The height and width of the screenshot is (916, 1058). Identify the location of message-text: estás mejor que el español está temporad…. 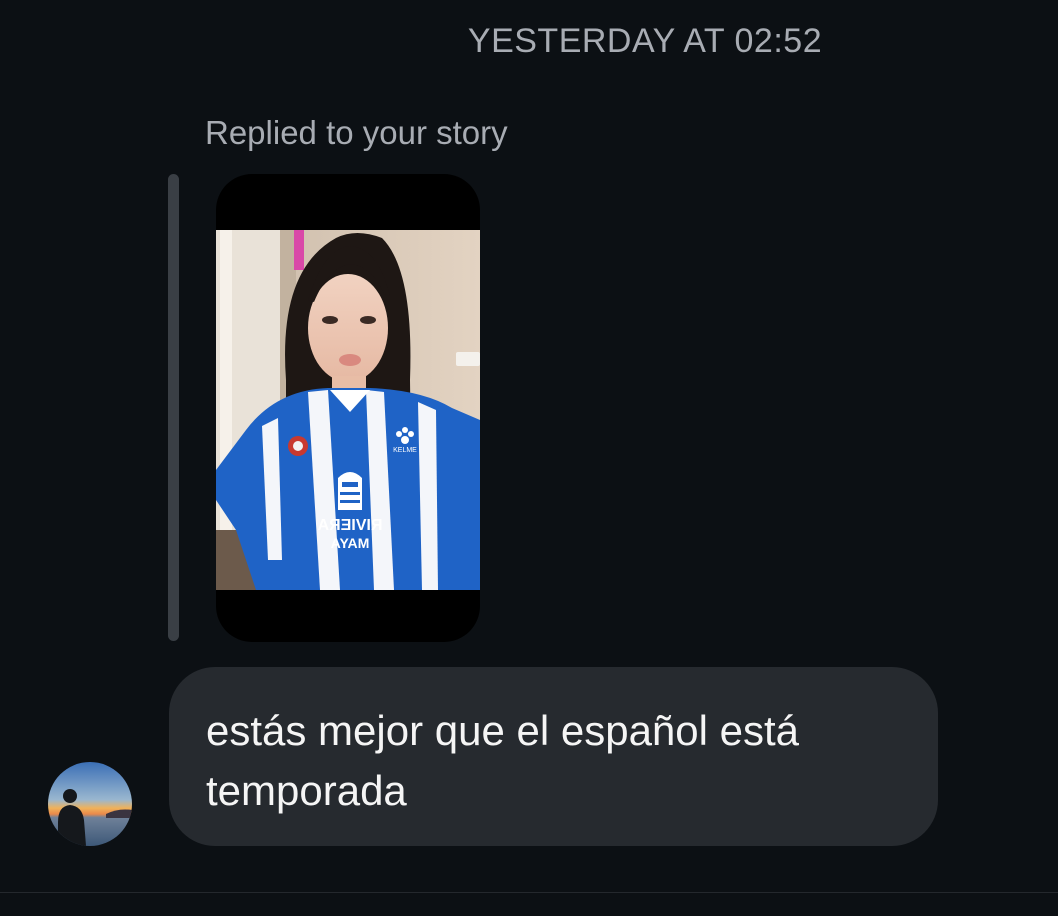
(503, 760).